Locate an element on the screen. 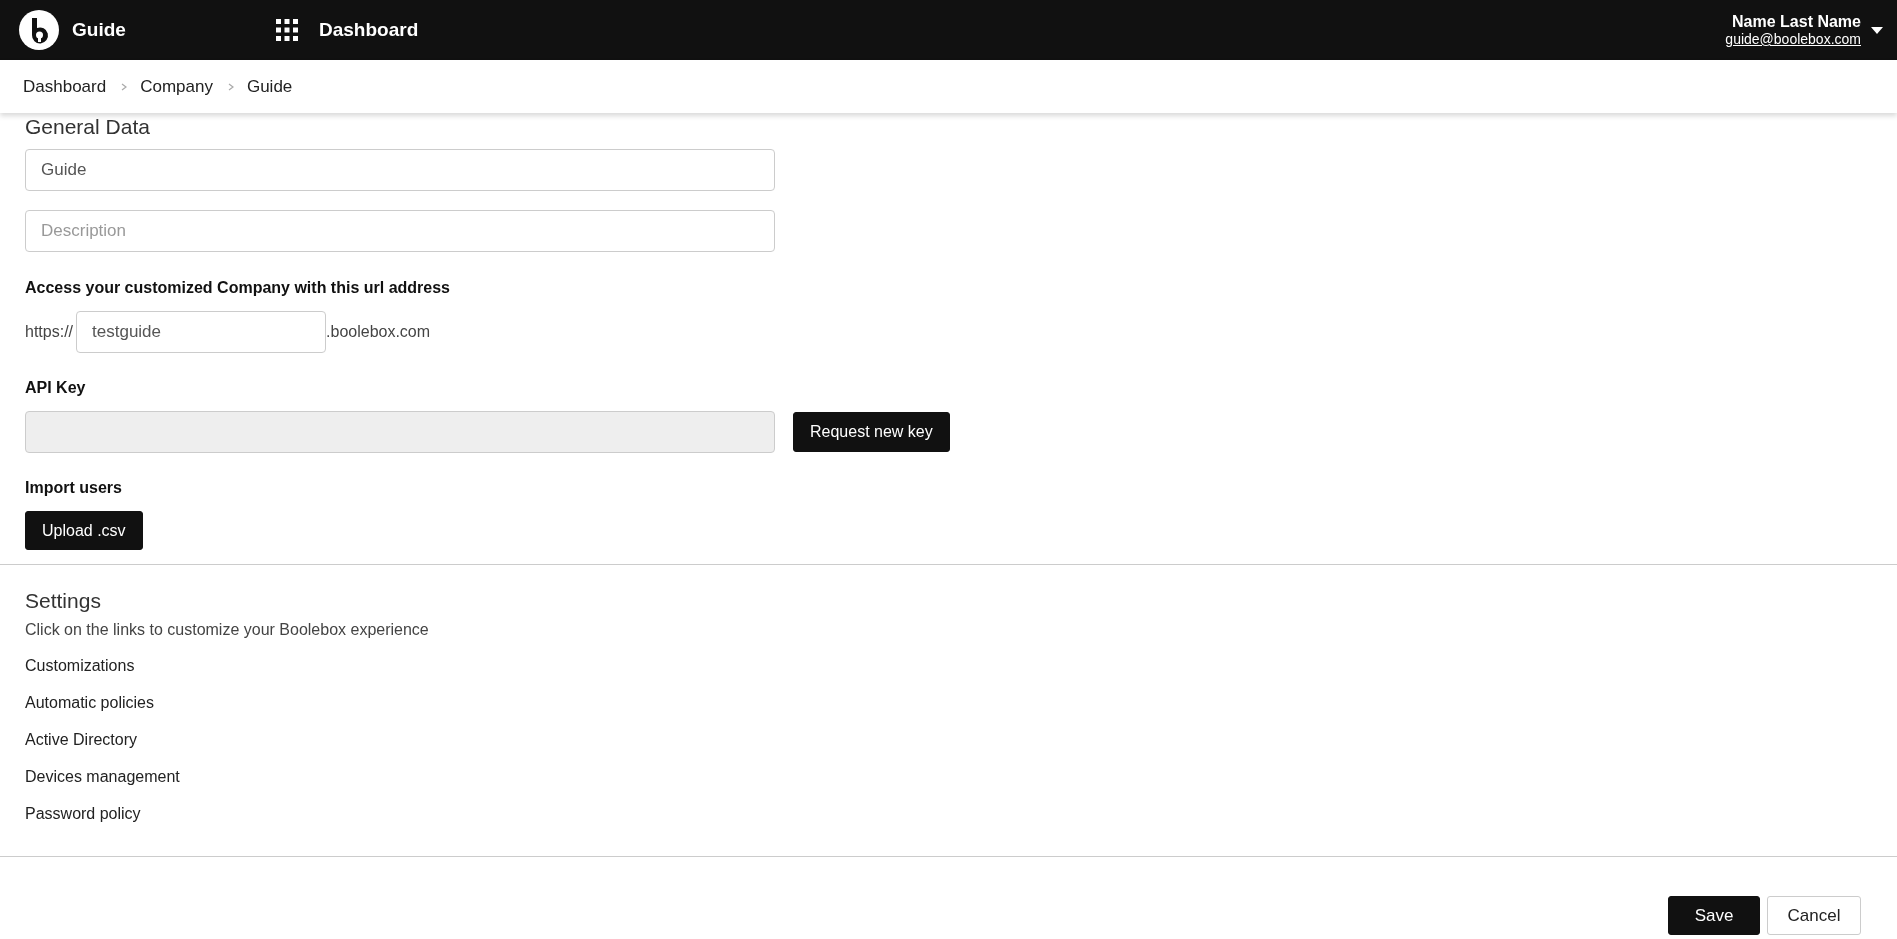  apps-grid-icon is located at coordinates (287, 30).